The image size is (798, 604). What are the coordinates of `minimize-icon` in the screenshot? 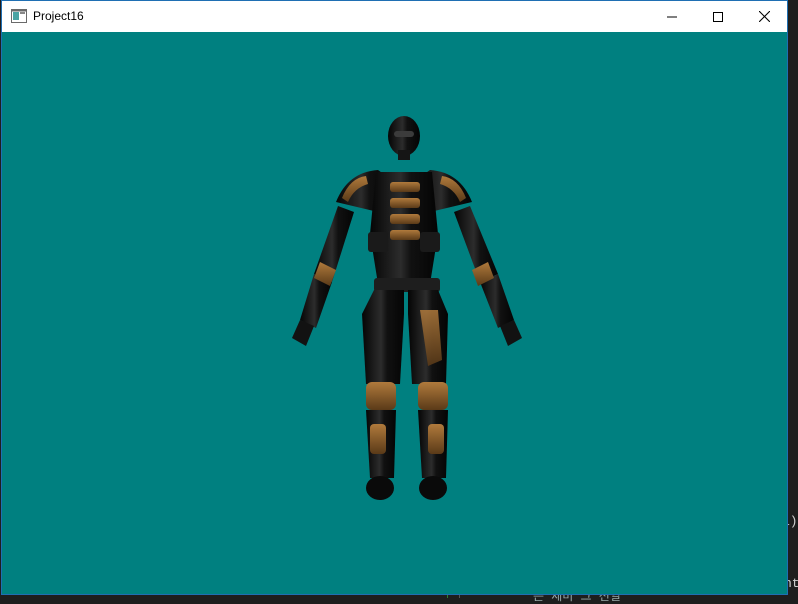 It's located at (672, 16).